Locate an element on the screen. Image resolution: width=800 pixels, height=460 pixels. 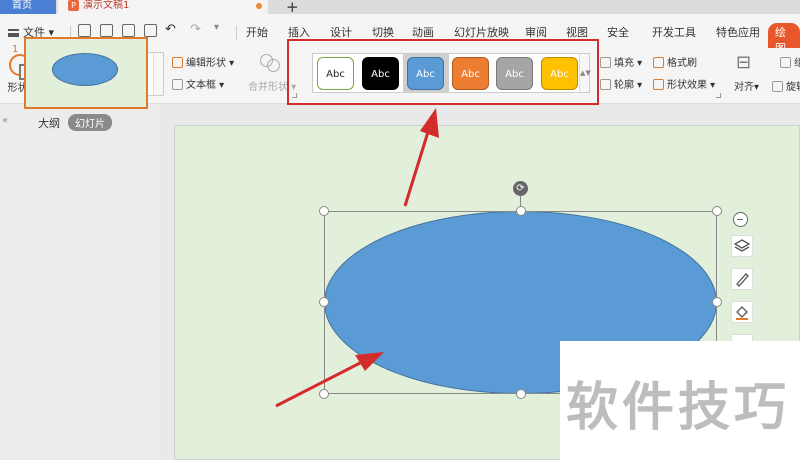
menu-animation: 动画 is located at coordinates (423, 32).